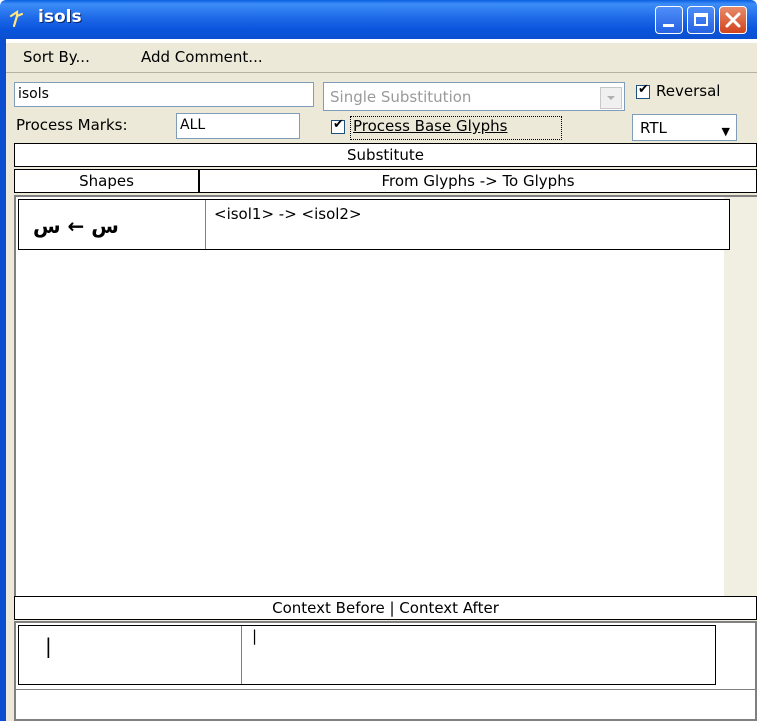 The image size is (757, 721). What do you see at coordinates (478, 181) in the screenshot?
I see `glyphs-column-header: From Glyphs -> To Glyphs` at bounding box center [478, 181].